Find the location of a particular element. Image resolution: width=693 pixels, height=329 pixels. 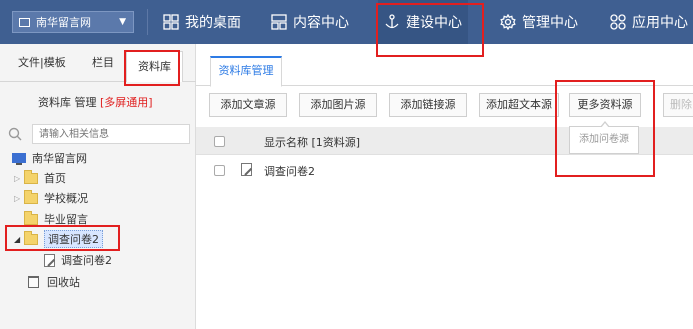

tree-recycle-bin: 回收站 is located at coordinates (54, 282).